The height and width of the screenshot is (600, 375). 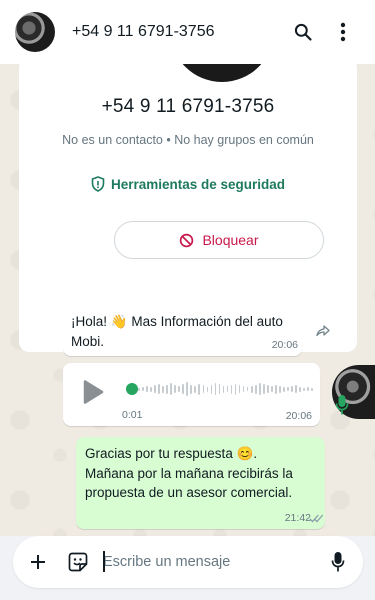 I want to click on message-text: ¡Hola! 👋 Mas Información del auto Mobi., so click(x=177, y=331).